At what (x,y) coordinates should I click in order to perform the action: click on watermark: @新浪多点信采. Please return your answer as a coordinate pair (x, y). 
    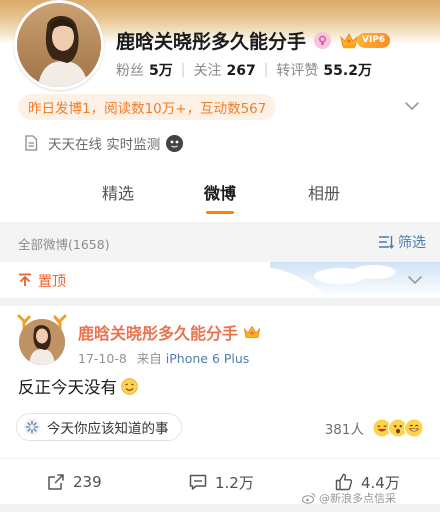
    Looking at the image, I should click on (349, 498).